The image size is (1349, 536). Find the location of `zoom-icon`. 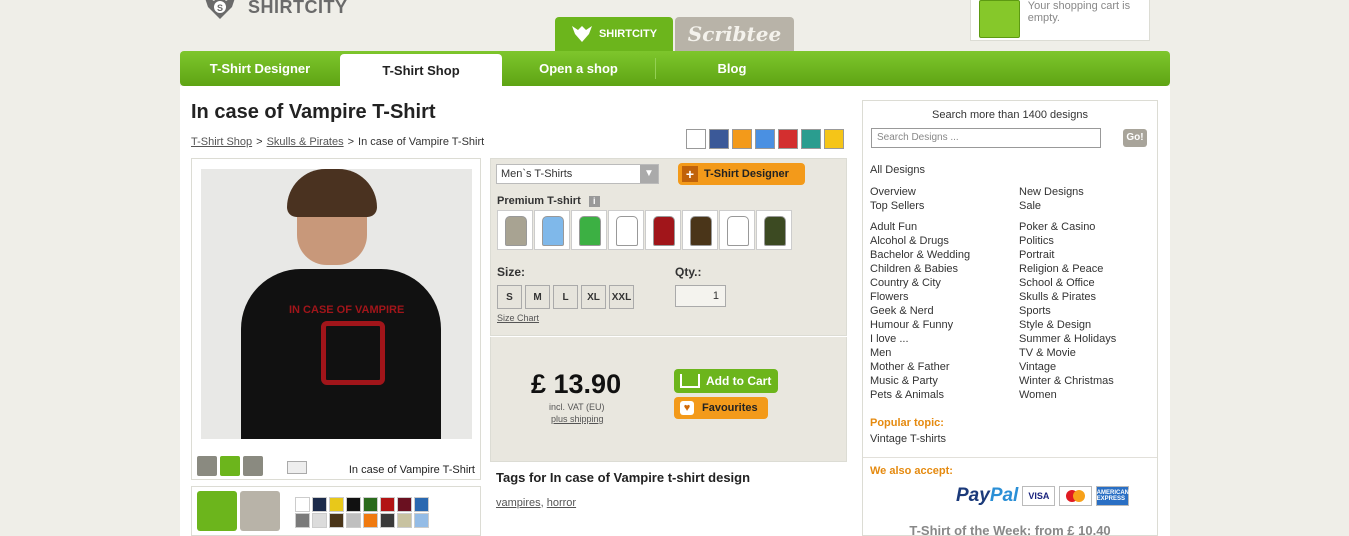

zoom-icon is located at coordinates (253, 466).